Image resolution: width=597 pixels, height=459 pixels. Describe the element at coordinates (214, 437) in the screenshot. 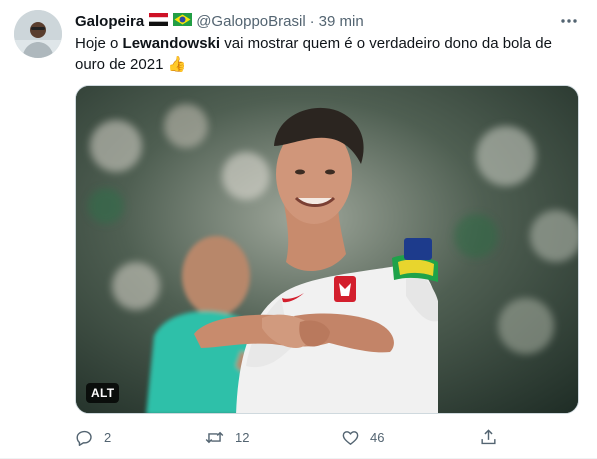

I see `retweet-icon` at that location.